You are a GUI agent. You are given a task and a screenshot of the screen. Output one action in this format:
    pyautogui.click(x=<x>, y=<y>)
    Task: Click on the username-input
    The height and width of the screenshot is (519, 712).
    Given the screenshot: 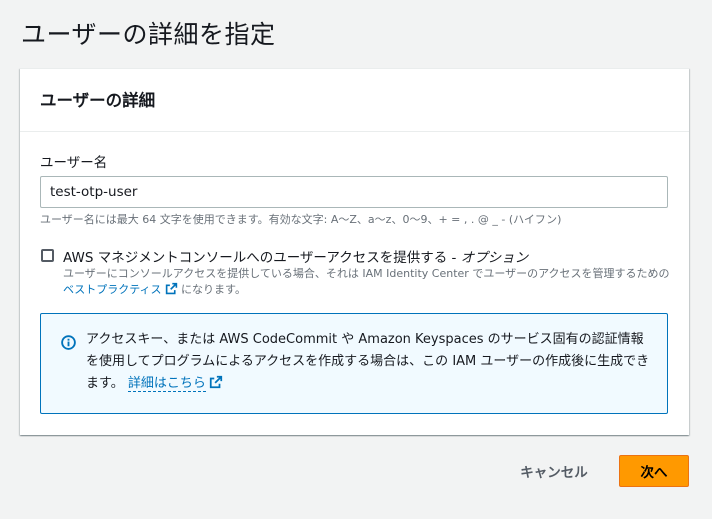 What is the action you would take?
    pyautogui.click(x=354, y=192)
    